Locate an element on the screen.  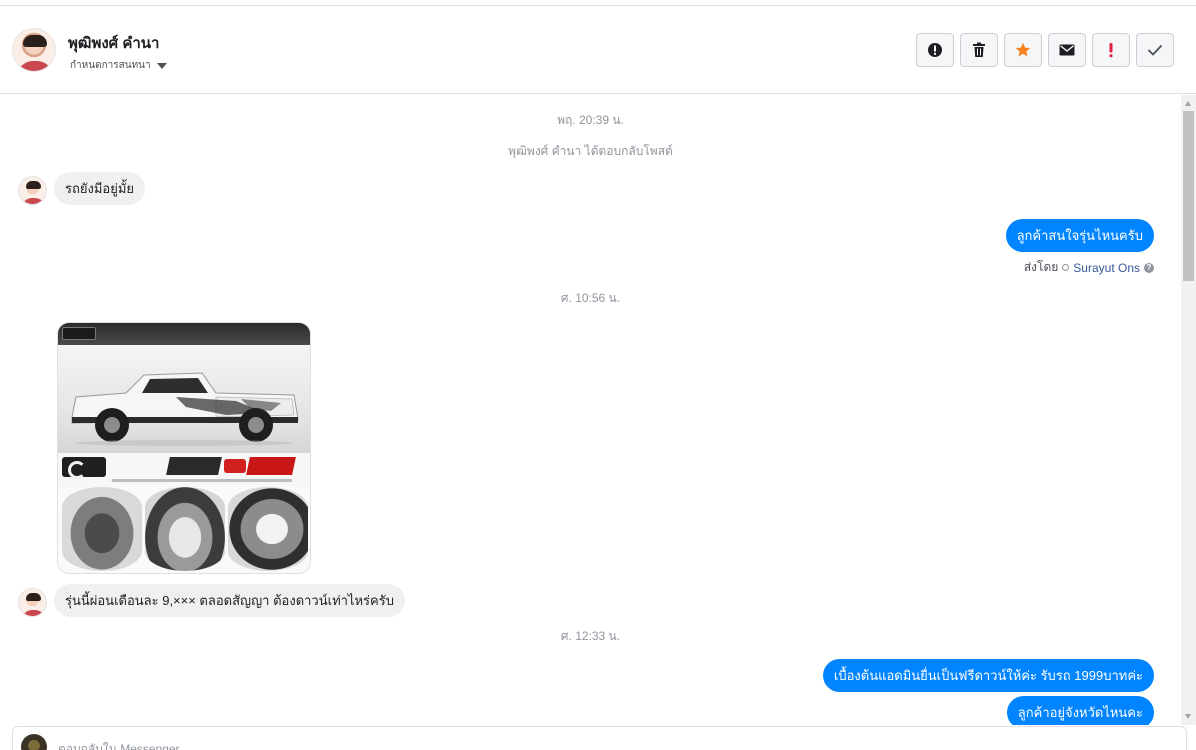
timestamp: พฤ. 20:39 น. is located at coordinates (590, 120).